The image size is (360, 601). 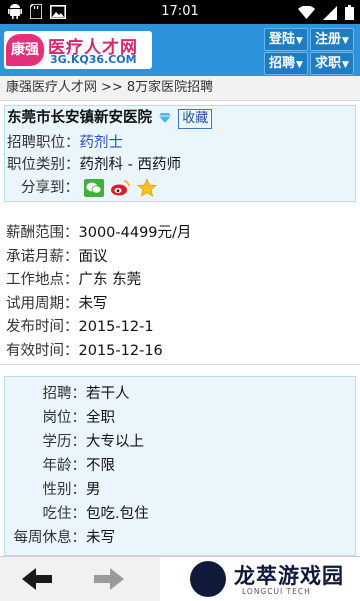 I want to click on detail-row: 薪酬范围：3000-4499元/月, so click(x=98, y=233).